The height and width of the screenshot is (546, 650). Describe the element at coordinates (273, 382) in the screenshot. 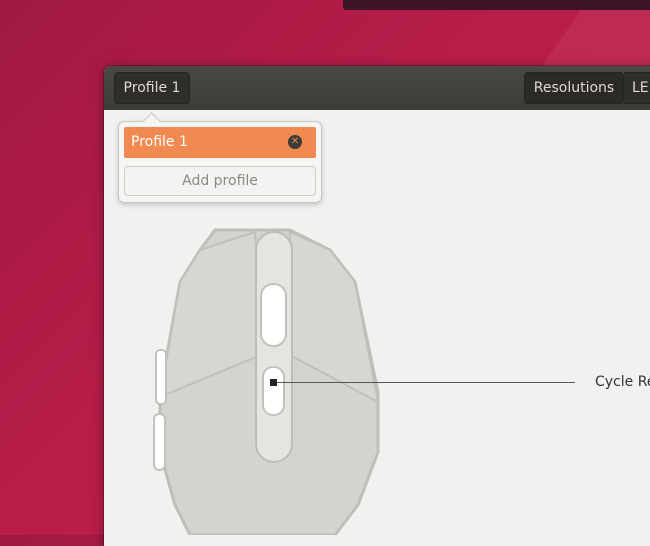

I see `callout-anchor` at that location.